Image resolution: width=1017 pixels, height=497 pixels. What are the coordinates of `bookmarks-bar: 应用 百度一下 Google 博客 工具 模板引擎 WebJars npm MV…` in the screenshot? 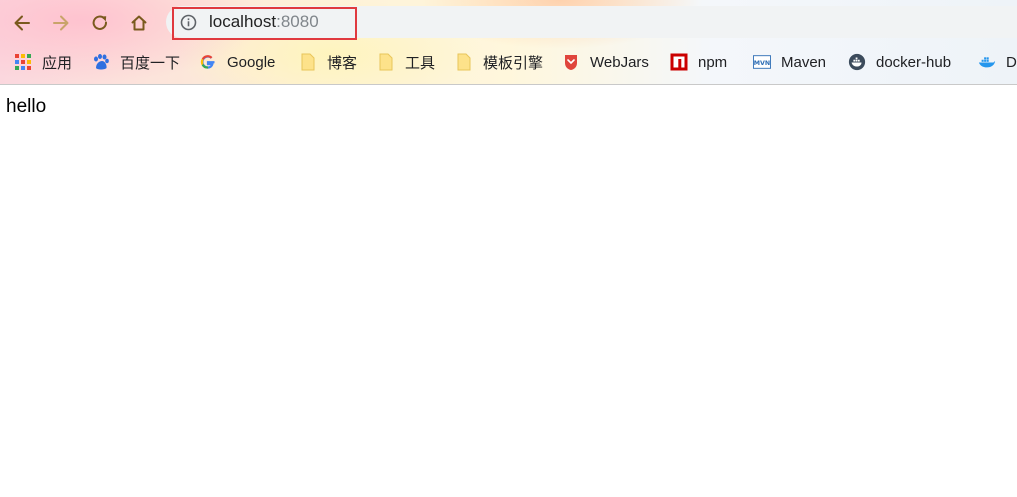 It's located at (508, 62).